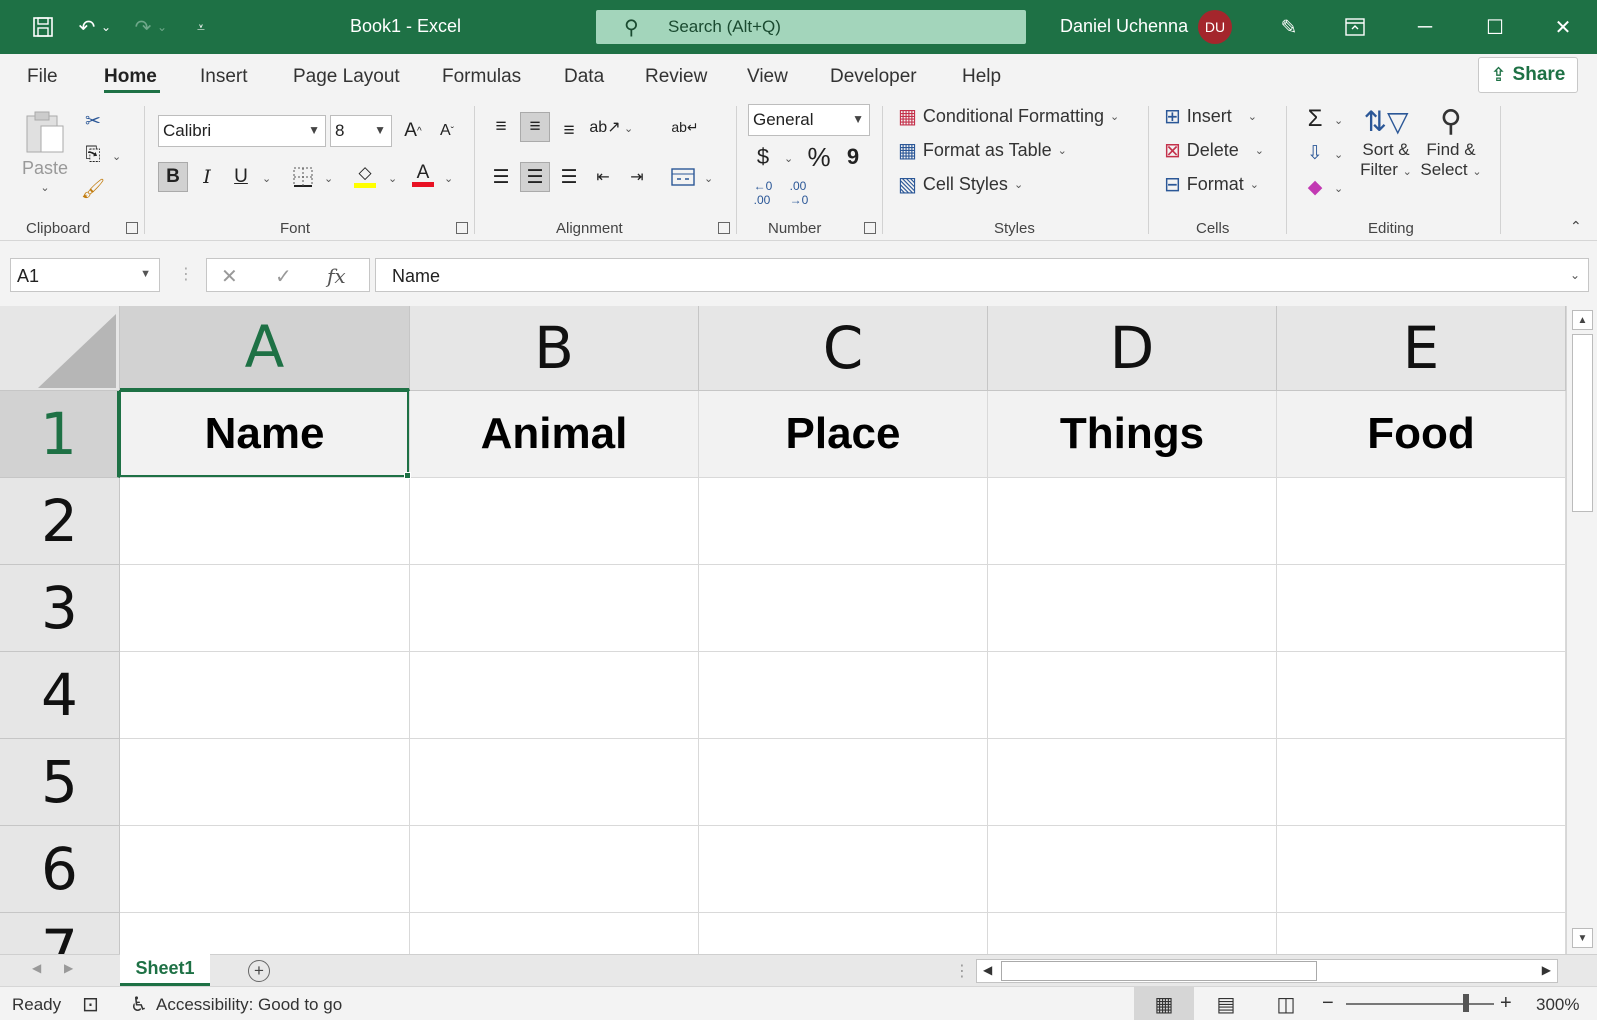 This screenshot has width=1597, height=1020. Describe the element at coordinates (809, 120) in the screenshot. I see `number-format-select: General ▼` at that location.